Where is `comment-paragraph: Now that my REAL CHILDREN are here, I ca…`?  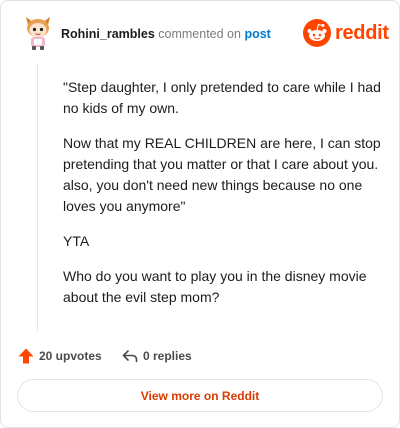 comment-paragraph: Now that my REAL CHILDREN are here, I ca… is located at coordinates (222, 174).